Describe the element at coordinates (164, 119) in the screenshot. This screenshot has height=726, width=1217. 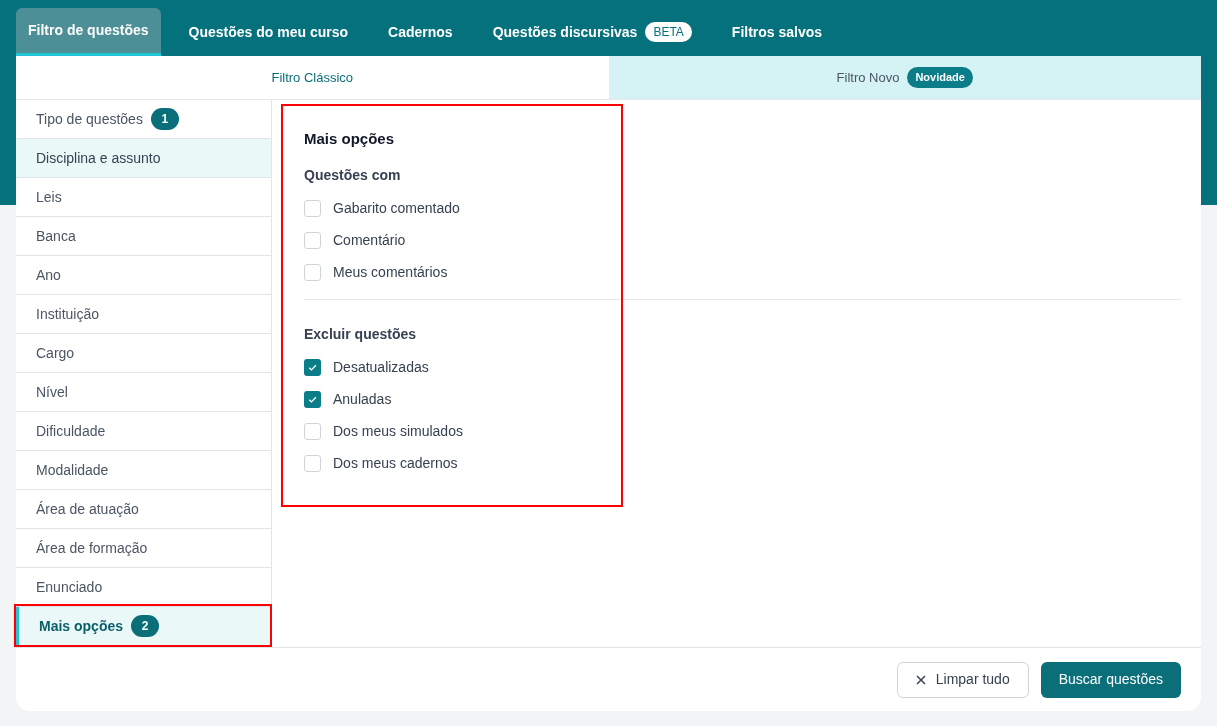
I see `count-badge: 1` at that location.